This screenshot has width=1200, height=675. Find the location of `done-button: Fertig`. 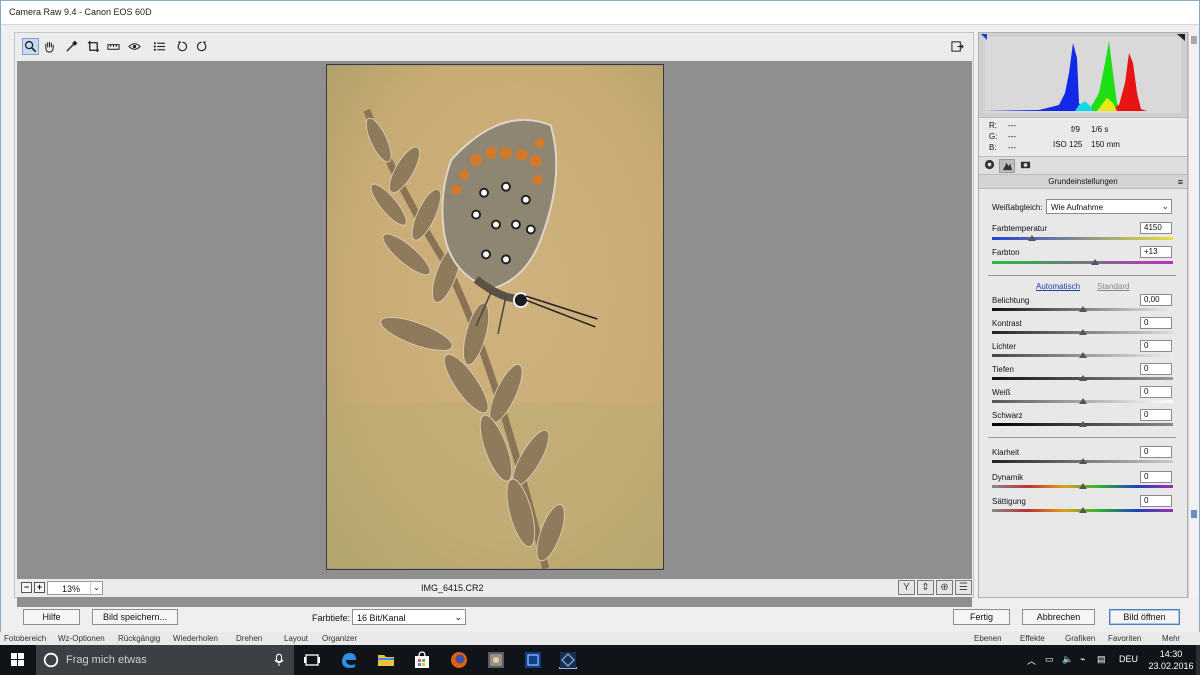

done-button: Fertig is located at coordinates (981, 617).